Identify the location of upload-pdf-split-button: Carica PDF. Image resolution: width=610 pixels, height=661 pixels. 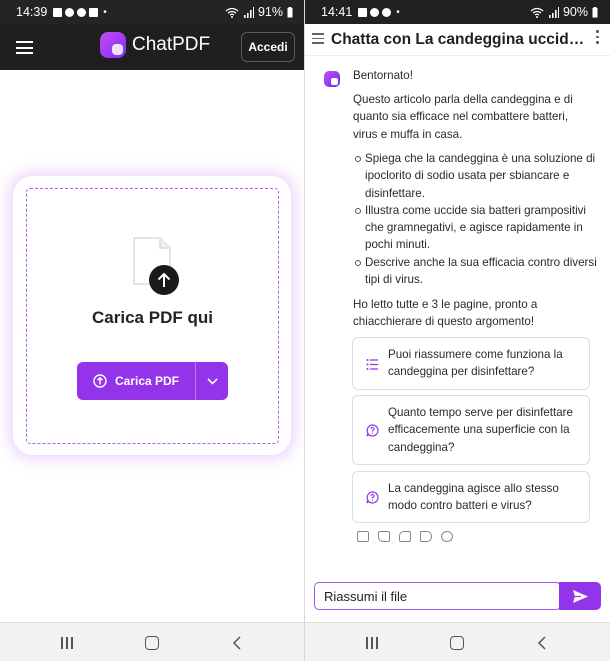
(152, 381).